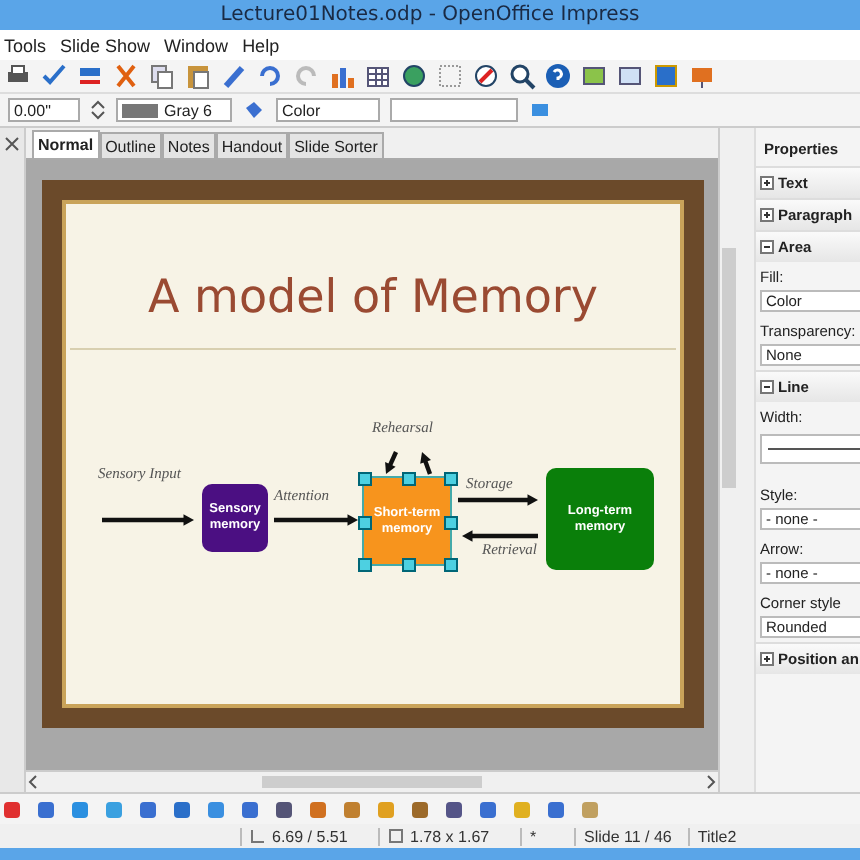 This screenshot has width=860, height=860. What do you see at coordinates (261, 45) in the screenshot?
I see `menu-item: Help` at bounding box center [261, 45].